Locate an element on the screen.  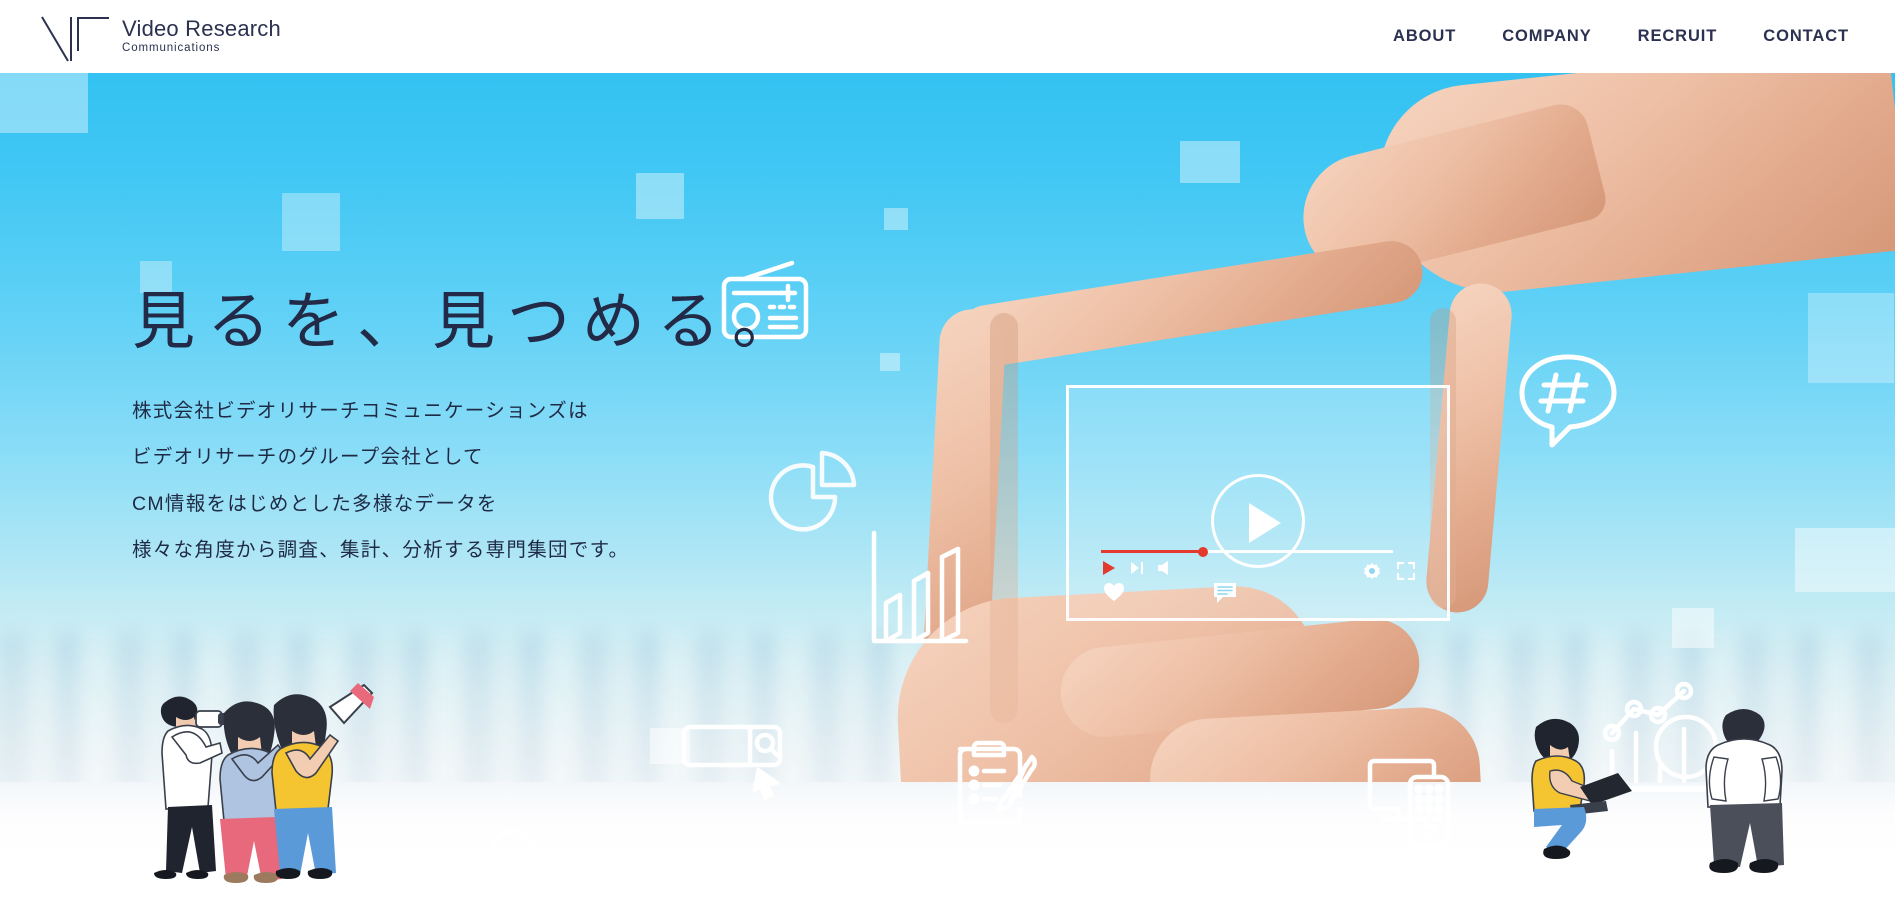
bar-chart-icon is located at coordinates (920, 590).